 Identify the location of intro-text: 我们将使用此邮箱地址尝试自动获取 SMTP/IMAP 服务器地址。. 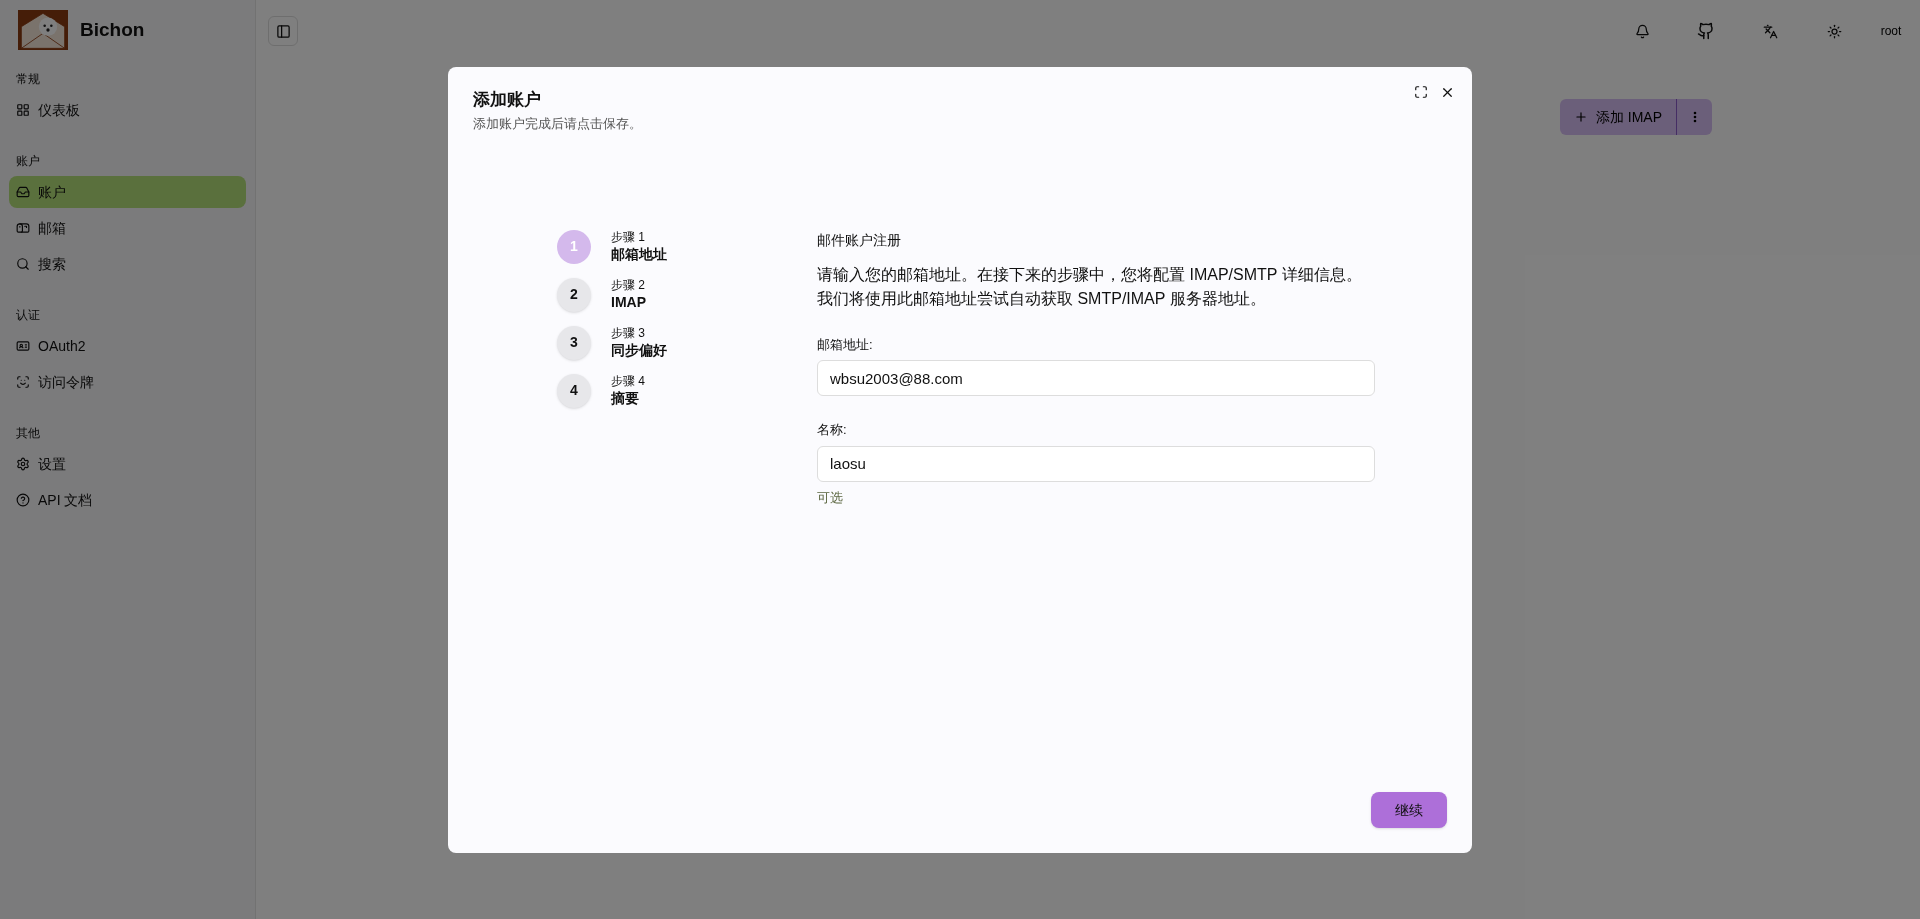
(1041, 298).